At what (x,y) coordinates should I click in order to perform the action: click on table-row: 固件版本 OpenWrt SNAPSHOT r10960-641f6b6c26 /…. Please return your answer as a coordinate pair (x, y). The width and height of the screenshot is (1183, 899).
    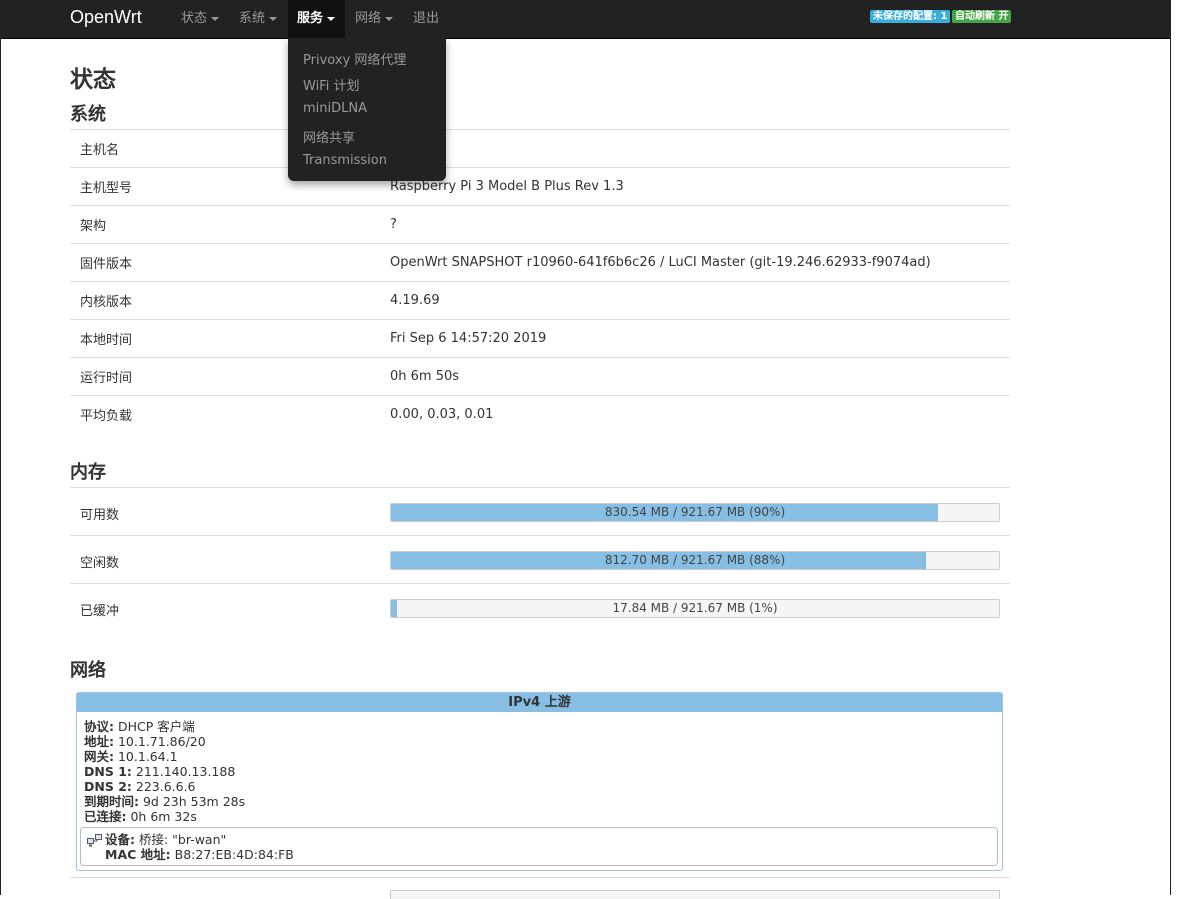
    Looking at the image, I should click on (540, 262).